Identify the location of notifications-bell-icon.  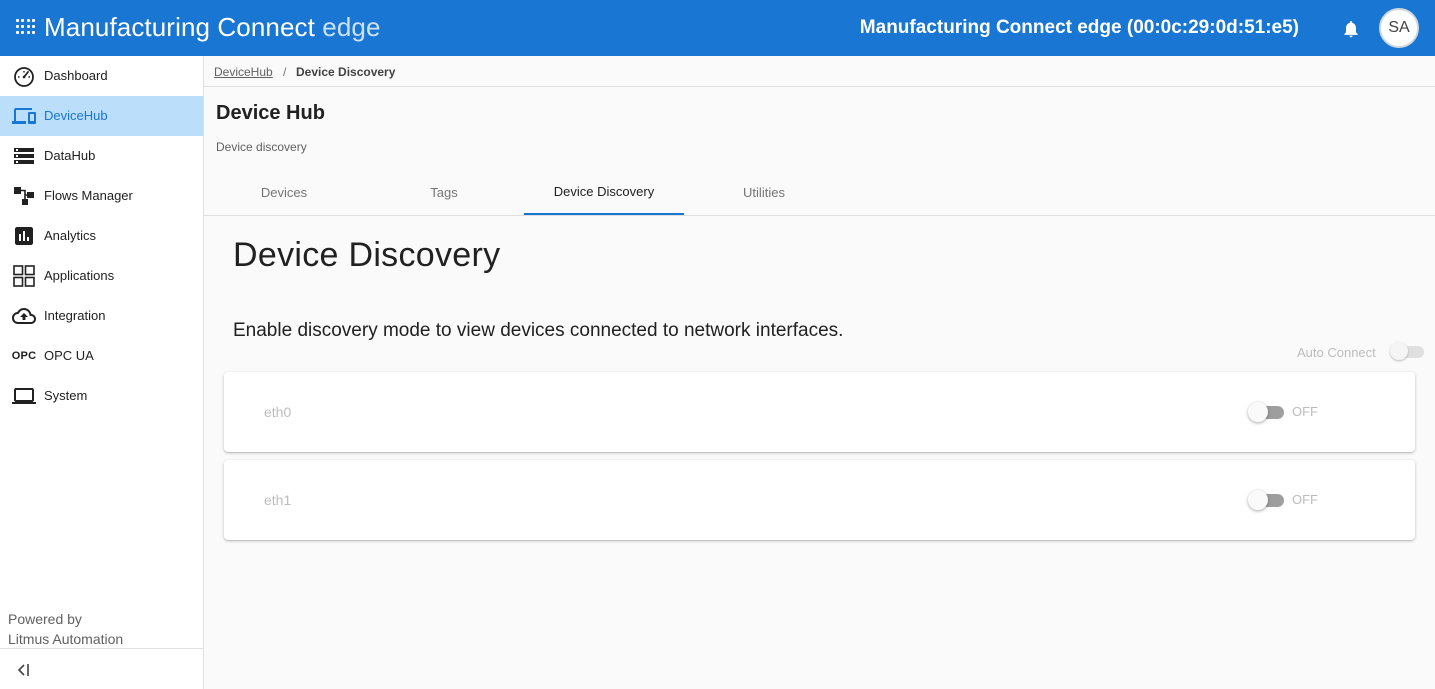
(1351, 29).